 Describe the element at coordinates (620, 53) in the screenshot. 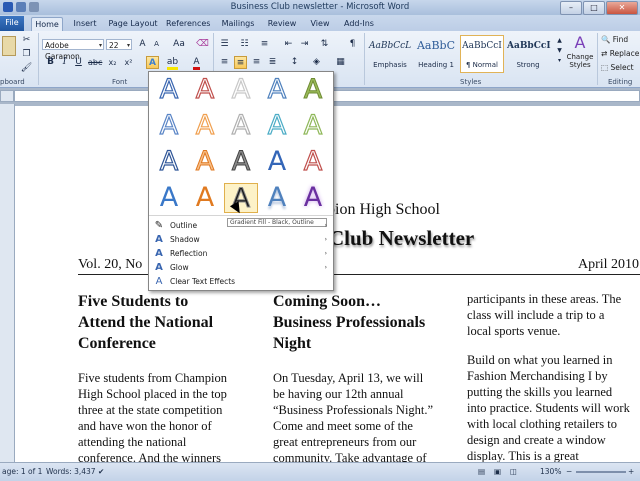

I see `replace-button: ⇄ Replace` at that location.